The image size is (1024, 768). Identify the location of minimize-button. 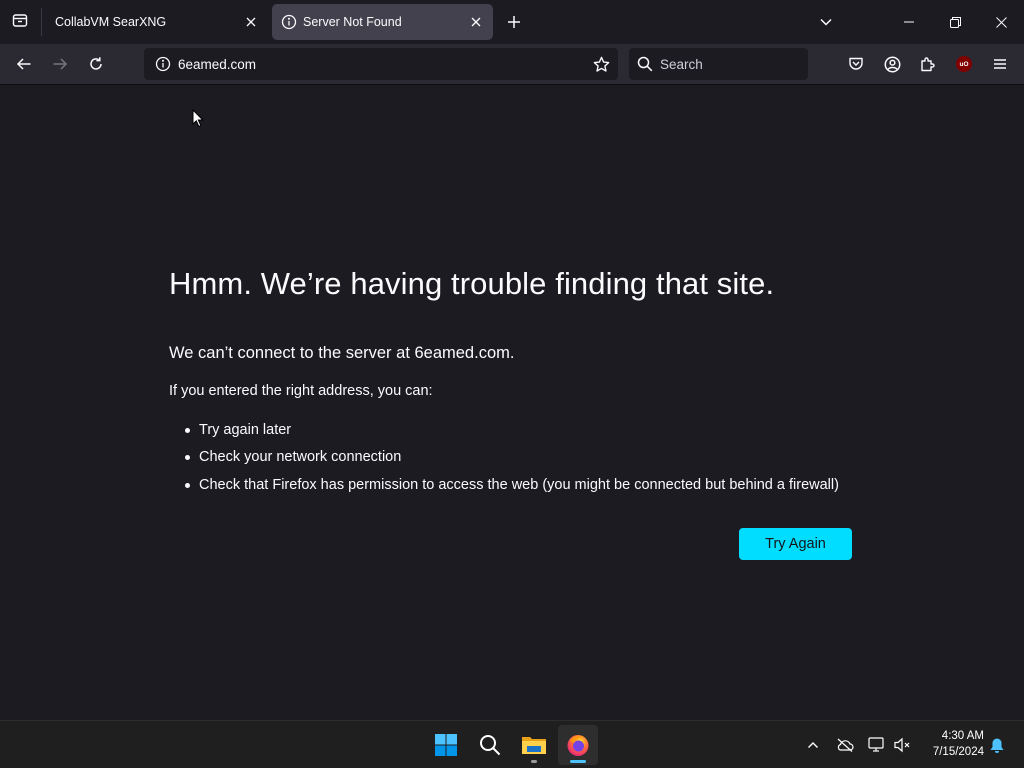
(909, 22).